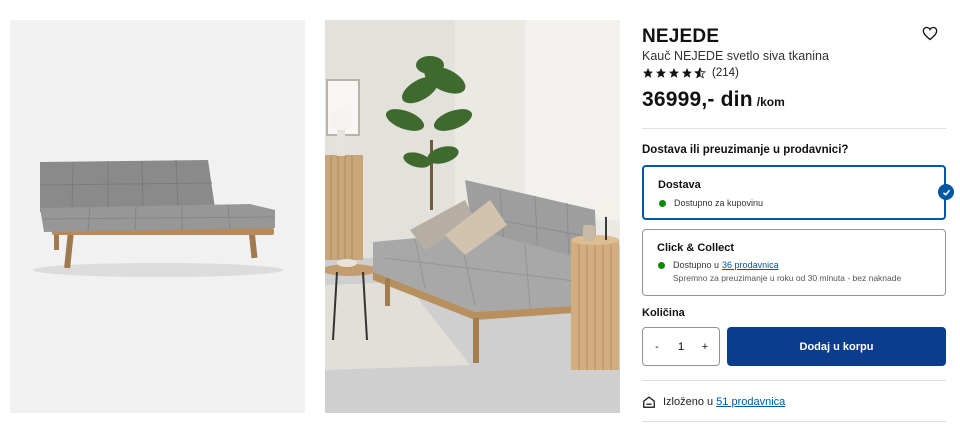  I want to click on delivery-option-title: Dostava, so click(679, 185).